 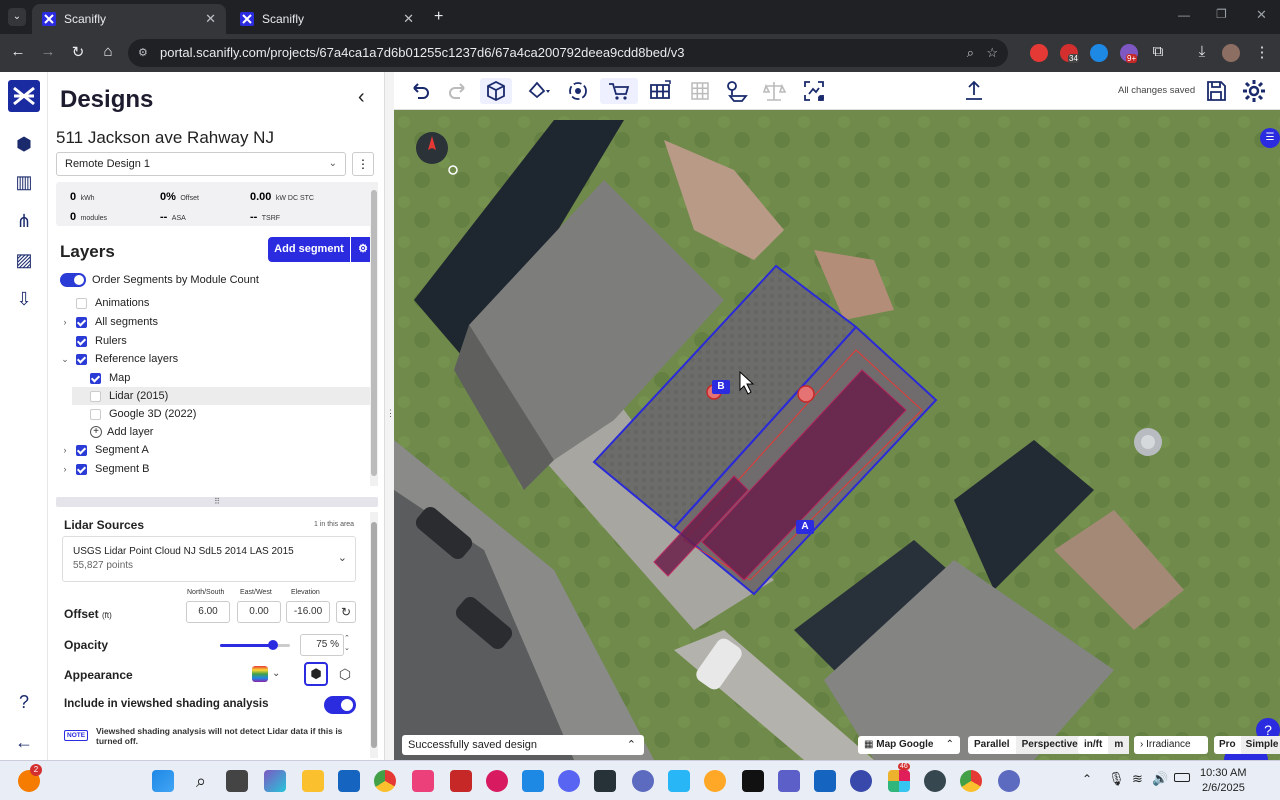 What do you see at coordinates (24, 182) in the screenshot?
I see `bar-chart-icon: ▥` at bounding box center [24, 182].